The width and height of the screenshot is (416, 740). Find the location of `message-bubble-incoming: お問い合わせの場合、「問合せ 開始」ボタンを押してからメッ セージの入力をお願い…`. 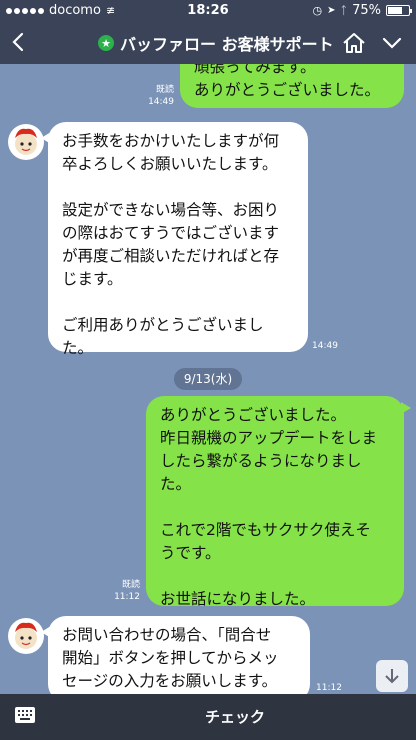

message-bubble-incoming: お問い合わせの場合、「問合せ 開始」ボタンを押してからメッ セージの入力をお願い… is located at coordinates (175, 655).